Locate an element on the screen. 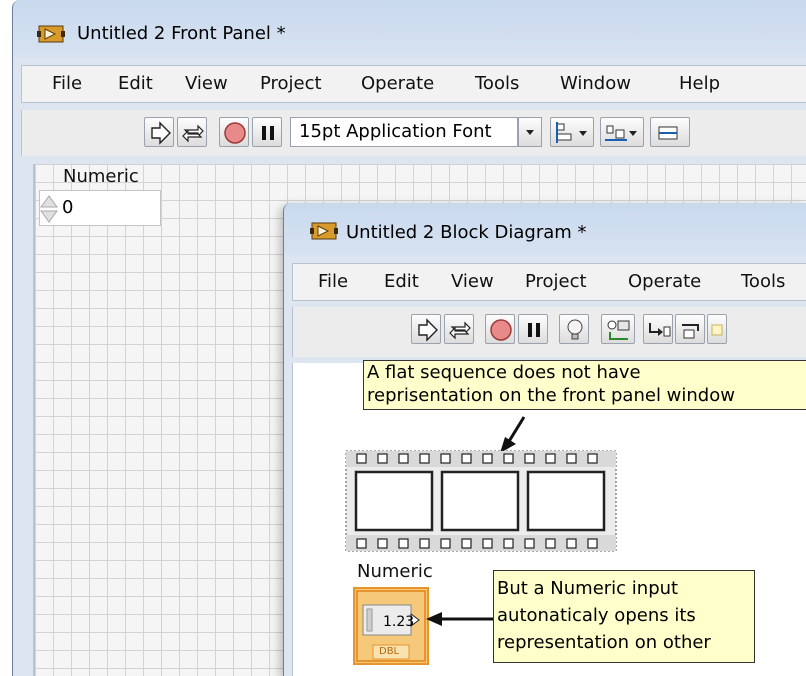 The width and height of the screenshot is (806, 676). highlight-execution-button is located at coordinates (574, 329).